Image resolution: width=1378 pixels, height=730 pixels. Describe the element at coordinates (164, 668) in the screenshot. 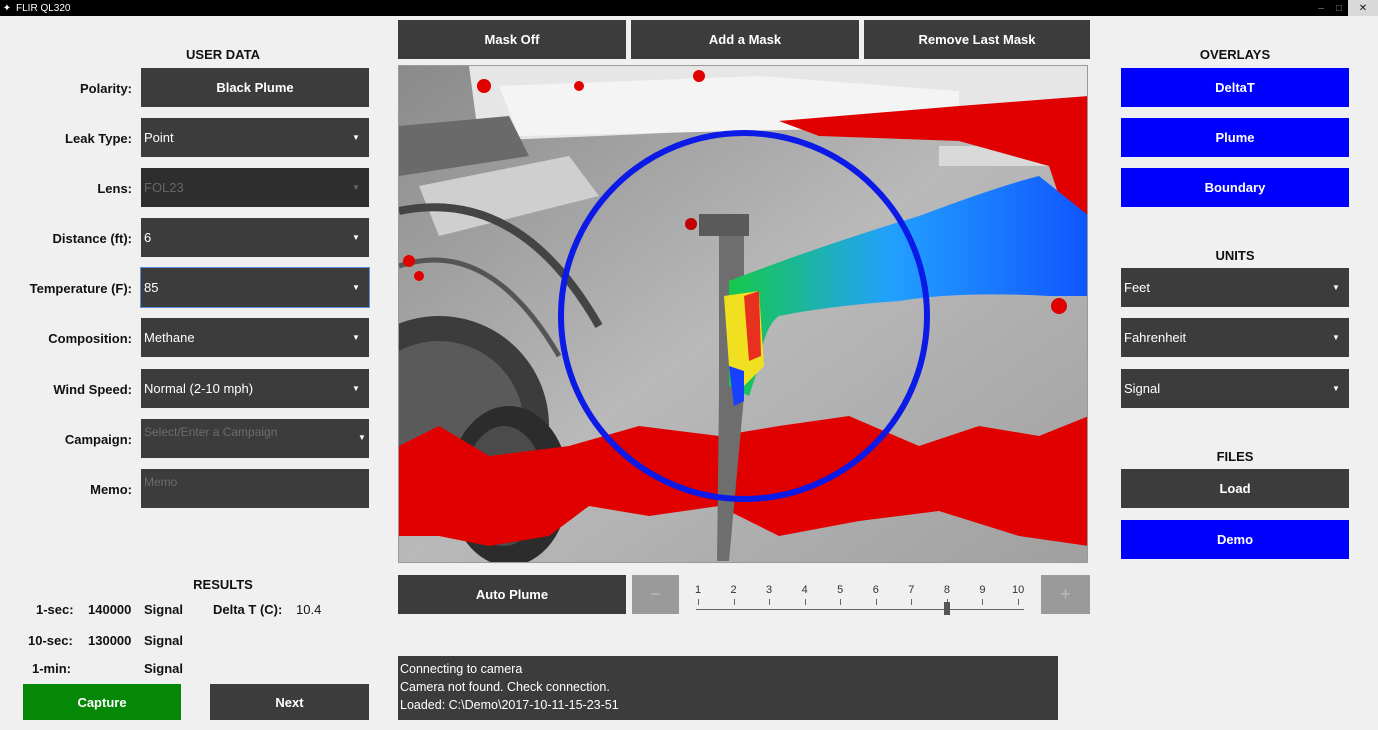

I see `one-min-unit: Signal` at that location.